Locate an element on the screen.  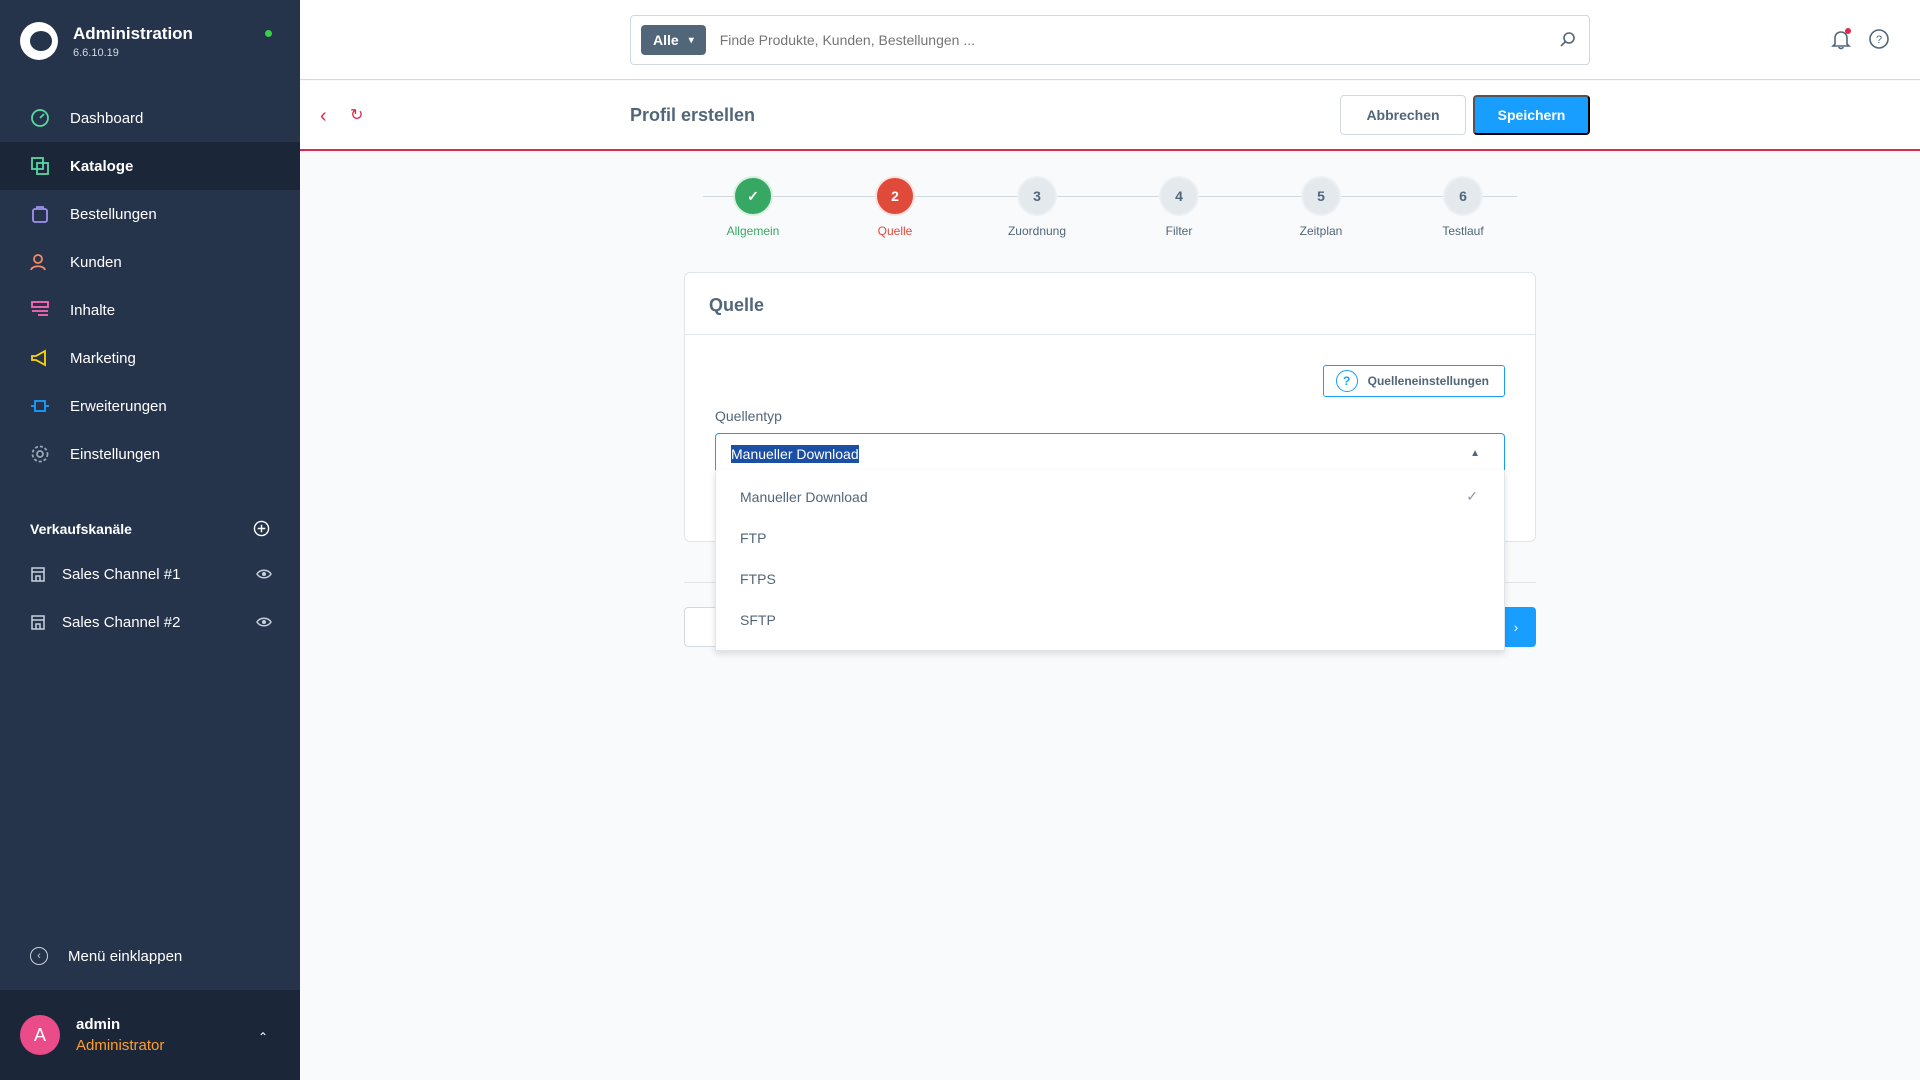
dropdown-option: SFTP is located at coordinates (1110, 619).